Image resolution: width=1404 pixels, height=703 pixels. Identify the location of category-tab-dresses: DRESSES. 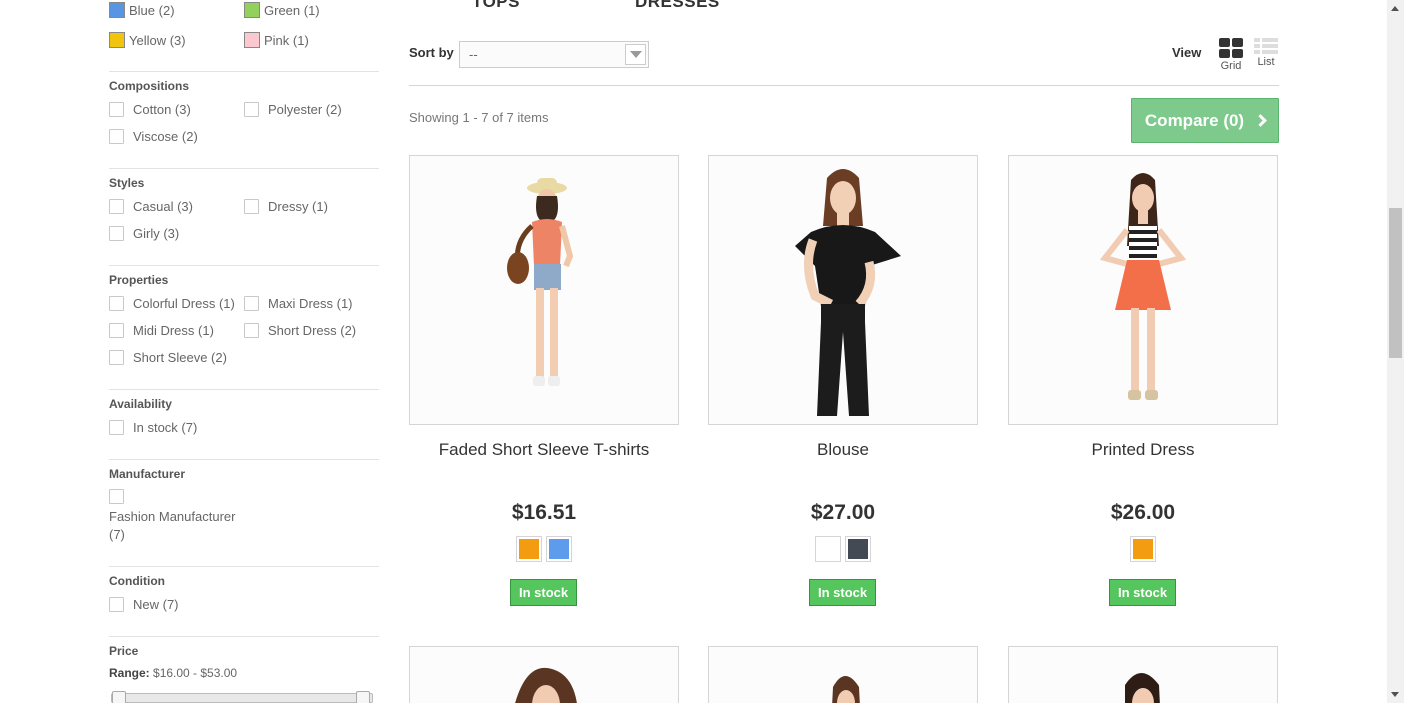
(677, 6).